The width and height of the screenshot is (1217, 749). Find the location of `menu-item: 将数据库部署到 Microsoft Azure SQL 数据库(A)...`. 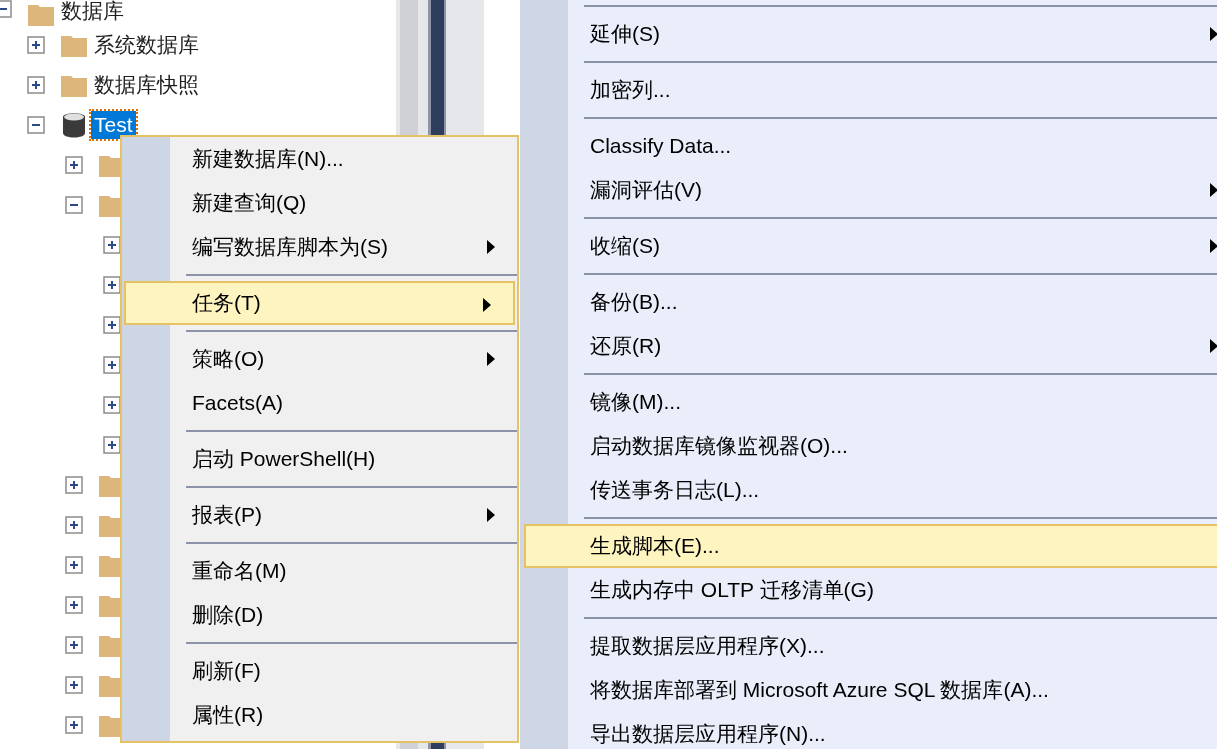

menu-item: 将数据库部署到 Microsoft Azure SQL 数据库(A)... is located at coordinates (869, 690).